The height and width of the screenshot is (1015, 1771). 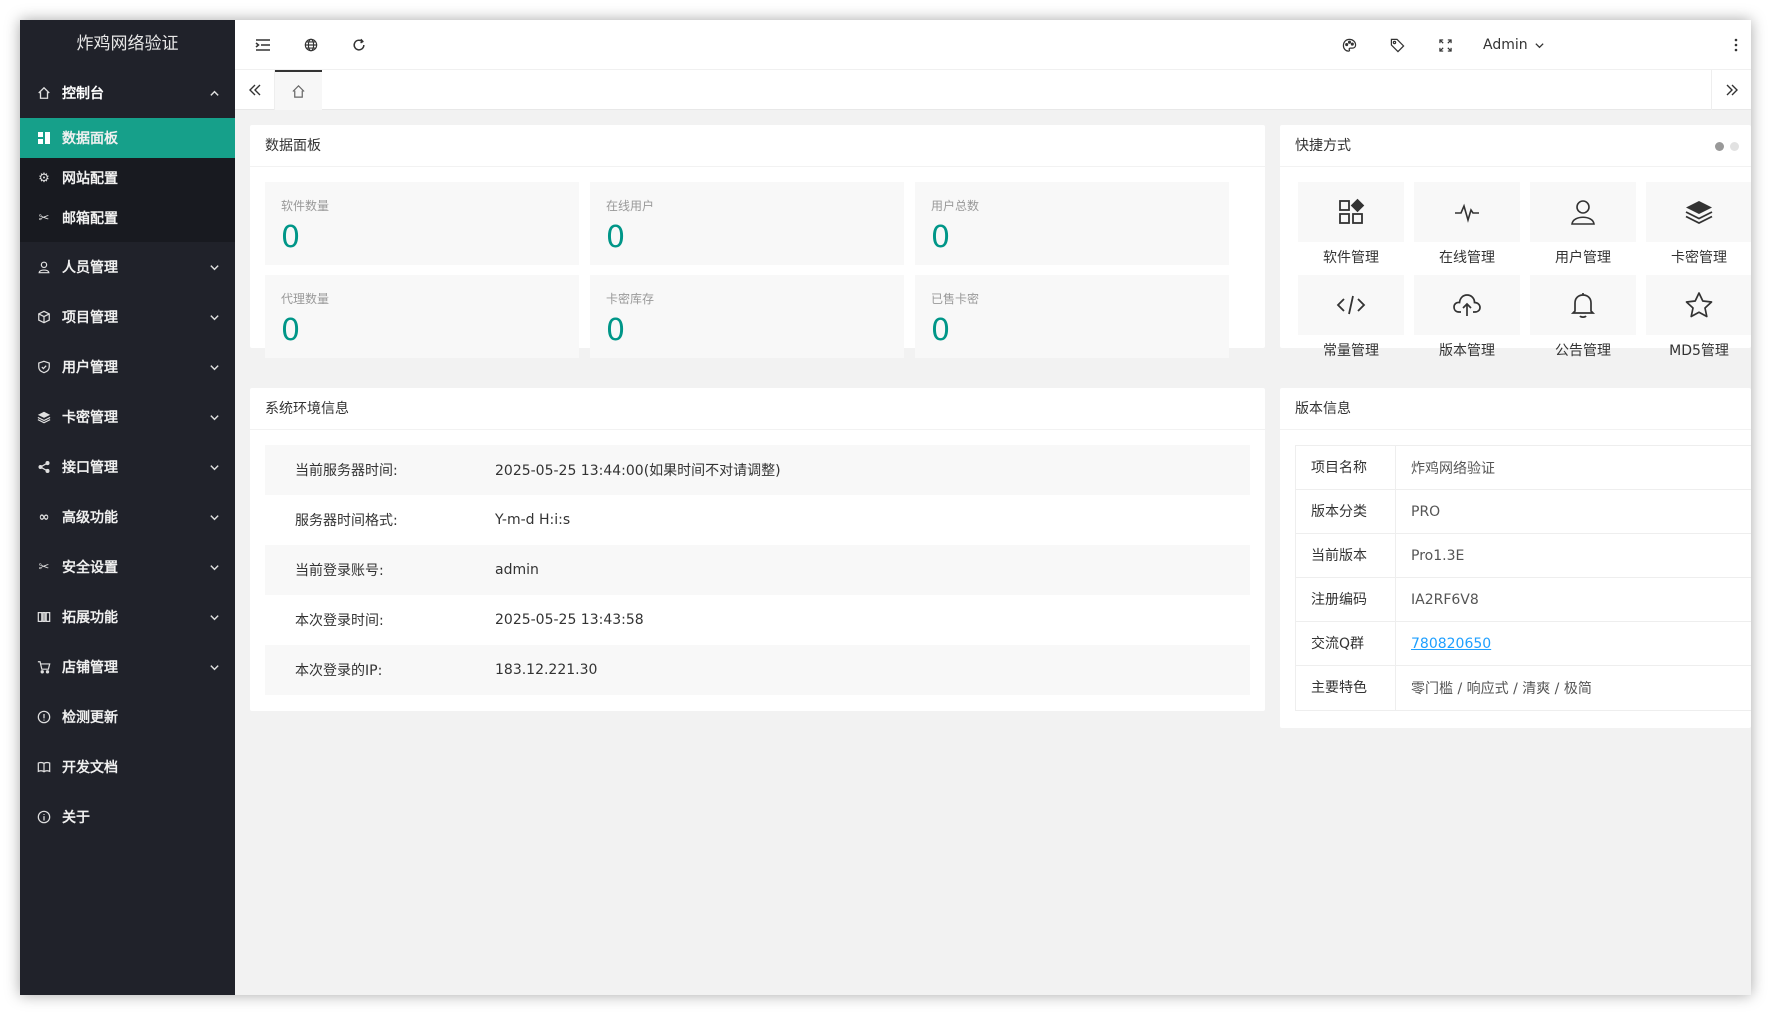 What do you see at coordinates (127, 467) in the screenshot?
I see `sidebar-item-api: 接口管理` at bounding box center [127, 467].